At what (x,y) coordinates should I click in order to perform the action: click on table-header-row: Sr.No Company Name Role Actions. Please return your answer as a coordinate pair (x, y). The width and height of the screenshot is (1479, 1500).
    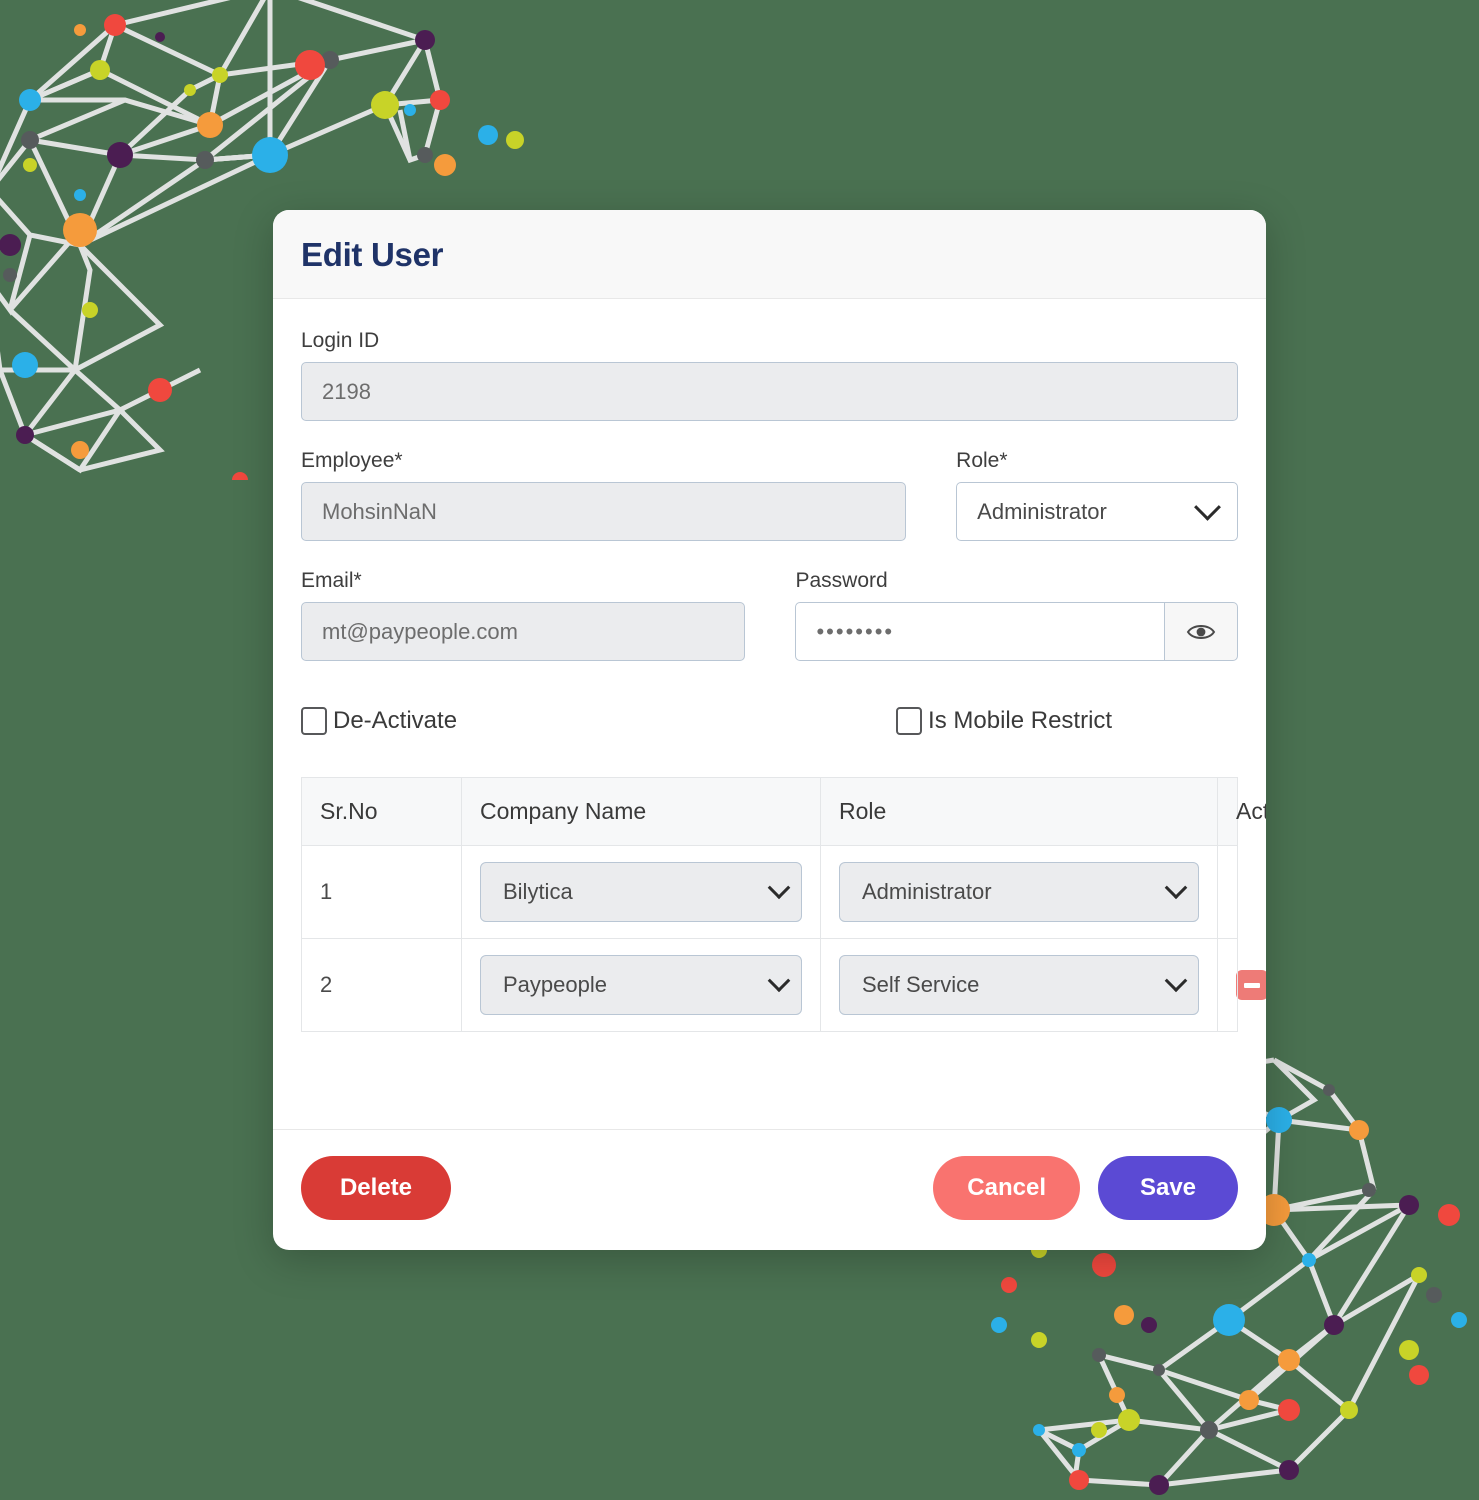
    Looking at the image, I should click on (783, 811).